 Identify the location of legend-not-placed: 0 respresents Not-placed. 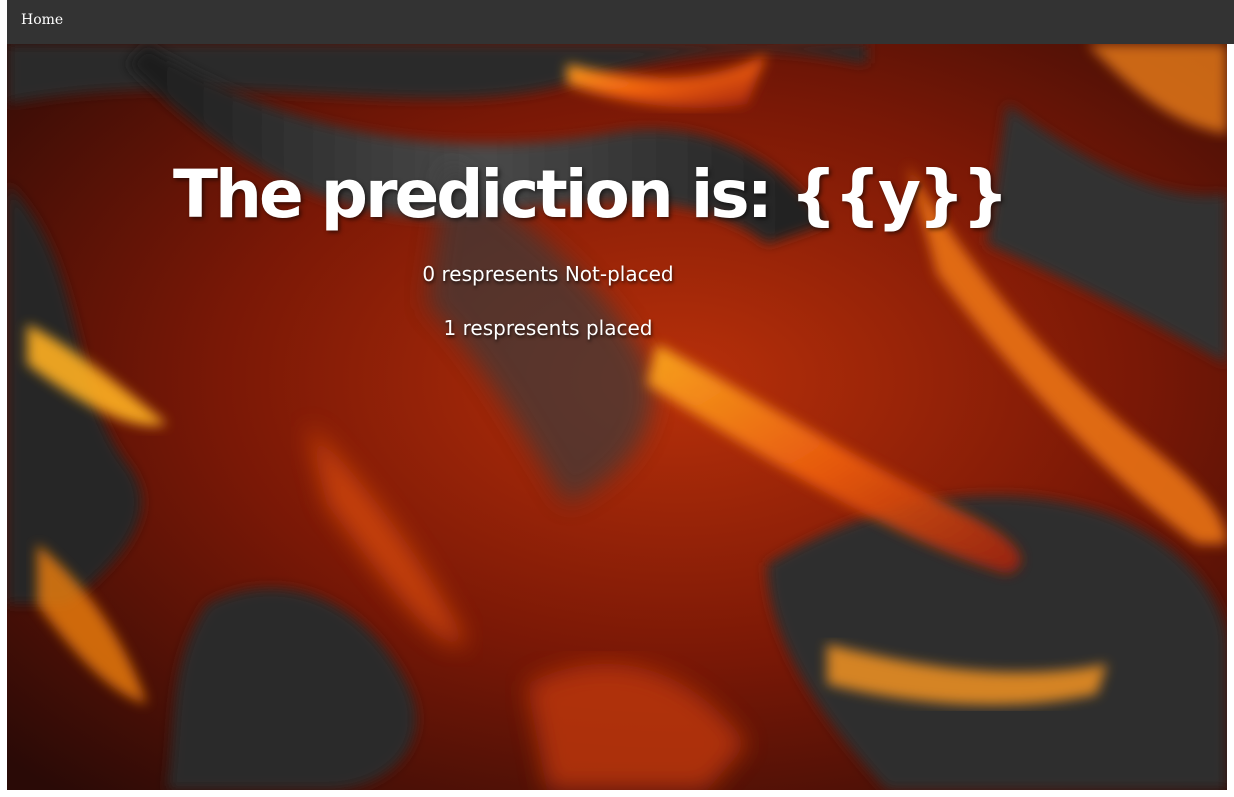
(548, 274).